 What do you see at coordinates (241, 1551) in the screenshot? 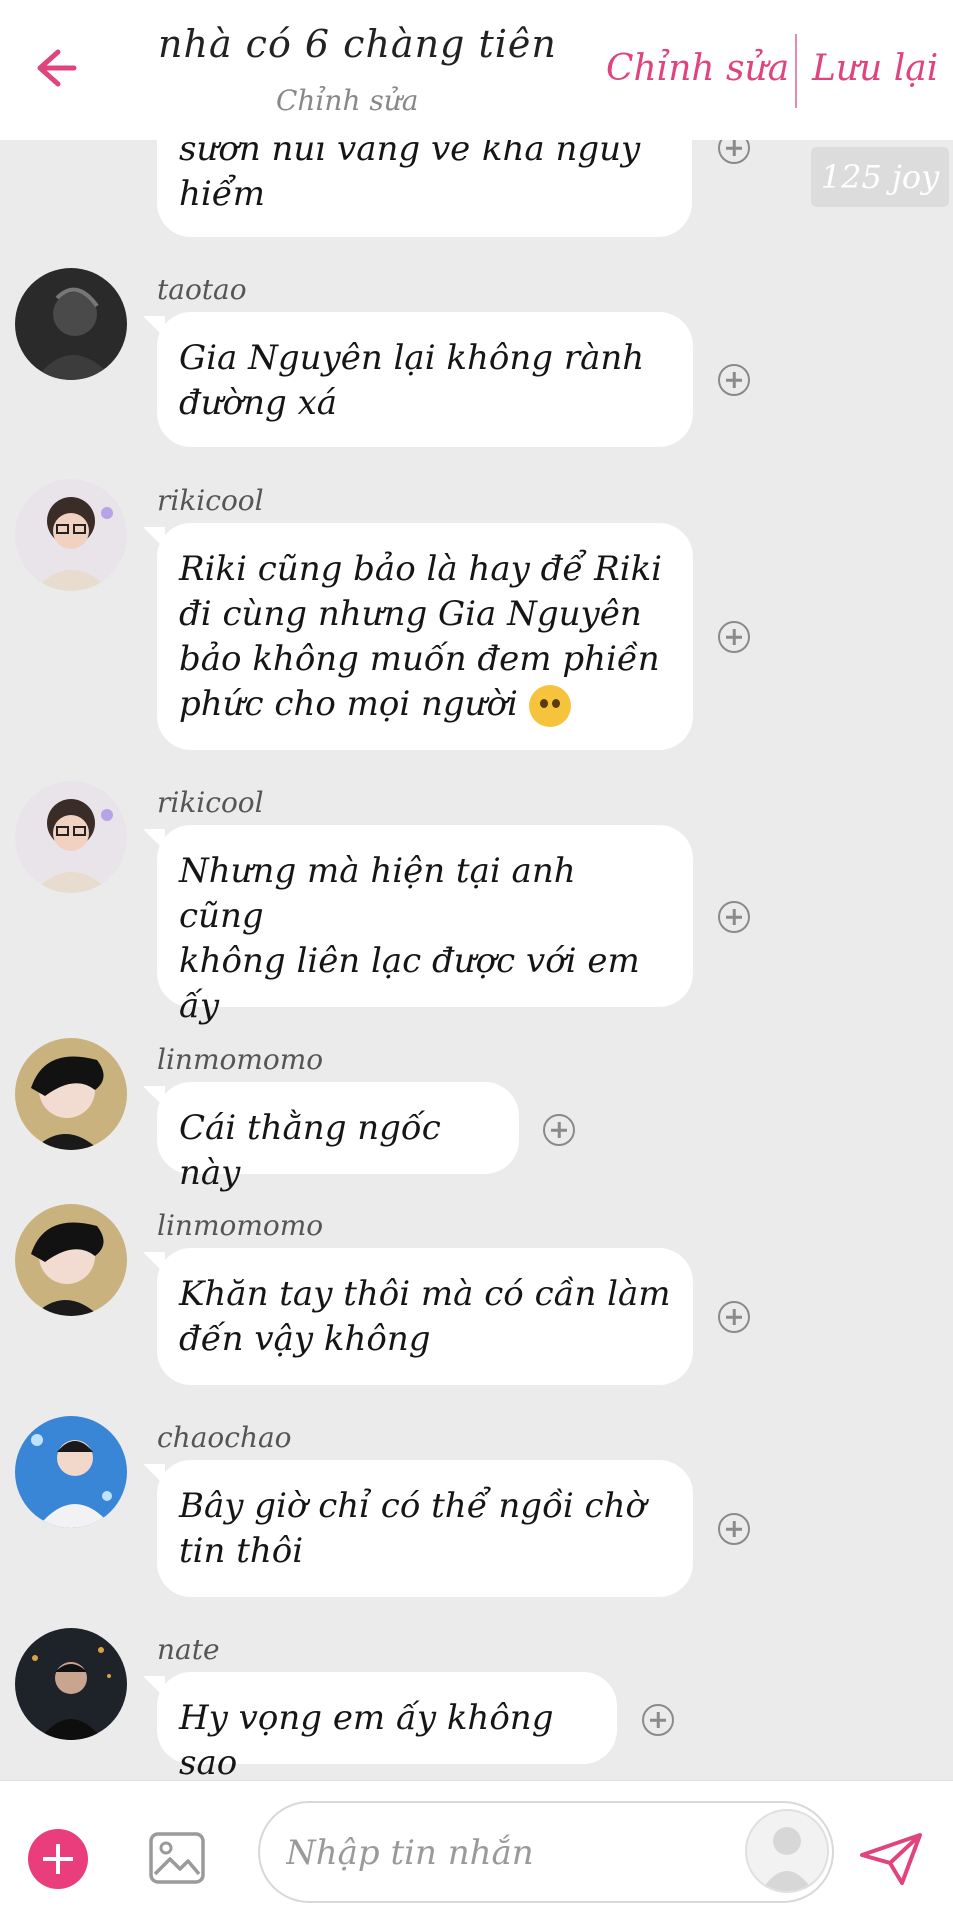
I see `message-line: tin thôi` at bounding box center [241, 1551].